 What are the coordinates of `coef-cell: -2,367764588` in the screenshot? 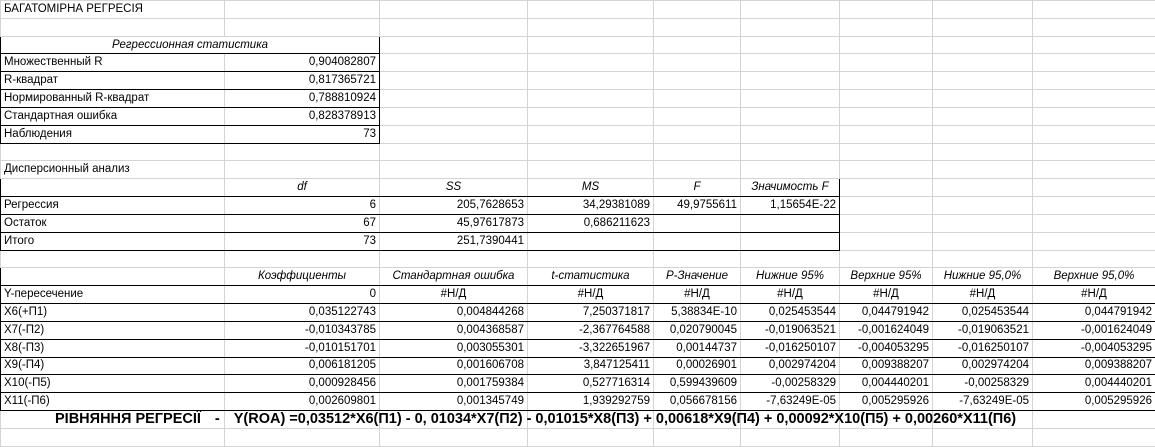 It's located at (590, 330).